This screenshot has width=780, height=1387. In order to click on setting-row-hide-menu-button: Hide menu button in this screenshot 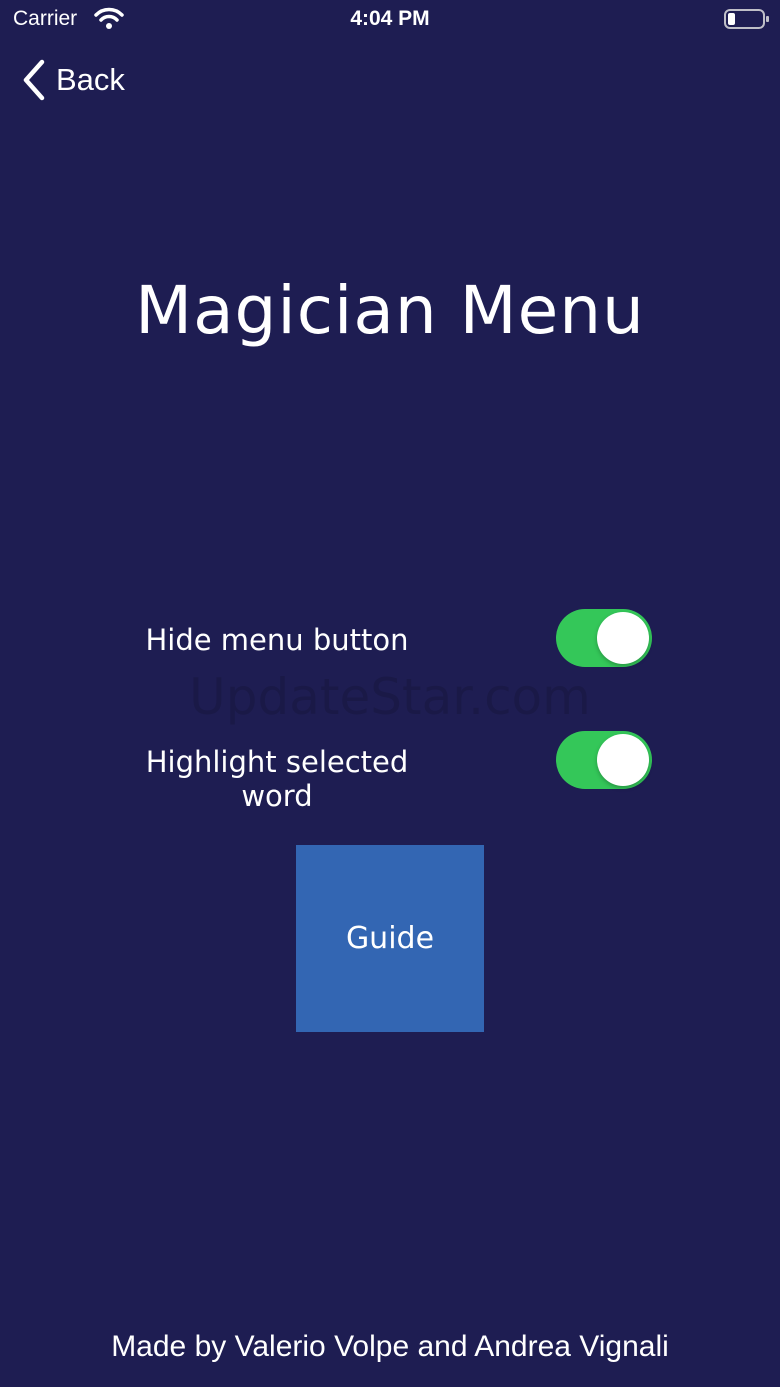, I will do `click(390, 639)`.